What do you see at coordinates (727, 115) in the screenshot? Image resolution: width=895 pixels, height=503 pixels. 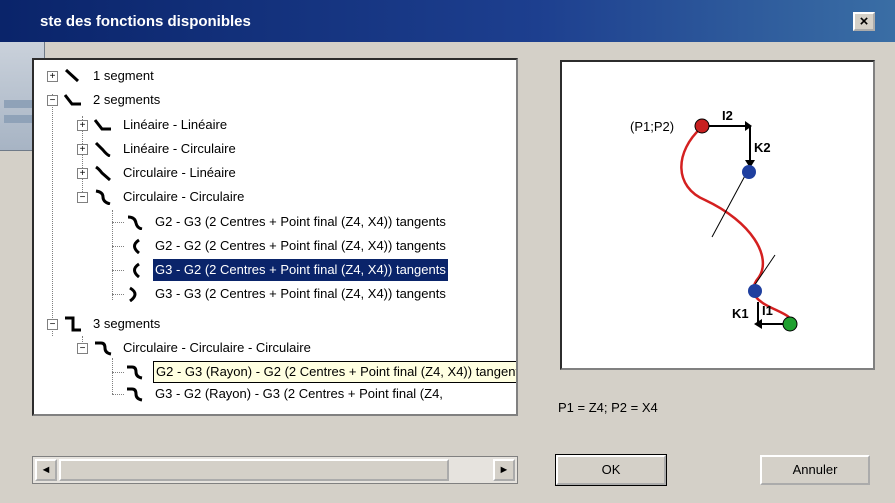 I see `i2-label: I2` at bounding box center [727, 115].